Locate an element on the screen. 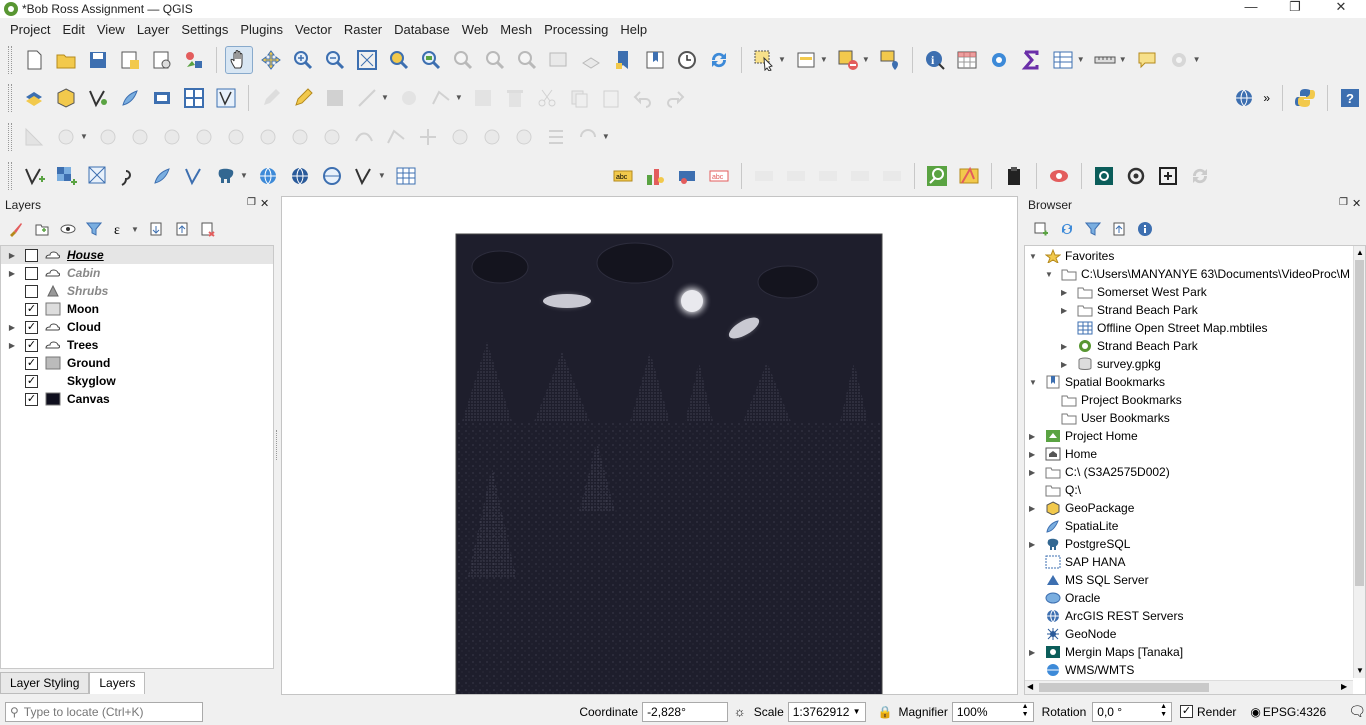 The width and height of the screenshot is (1366, 725). menu-plugins: Plugins is located at coordinates (261, 29).